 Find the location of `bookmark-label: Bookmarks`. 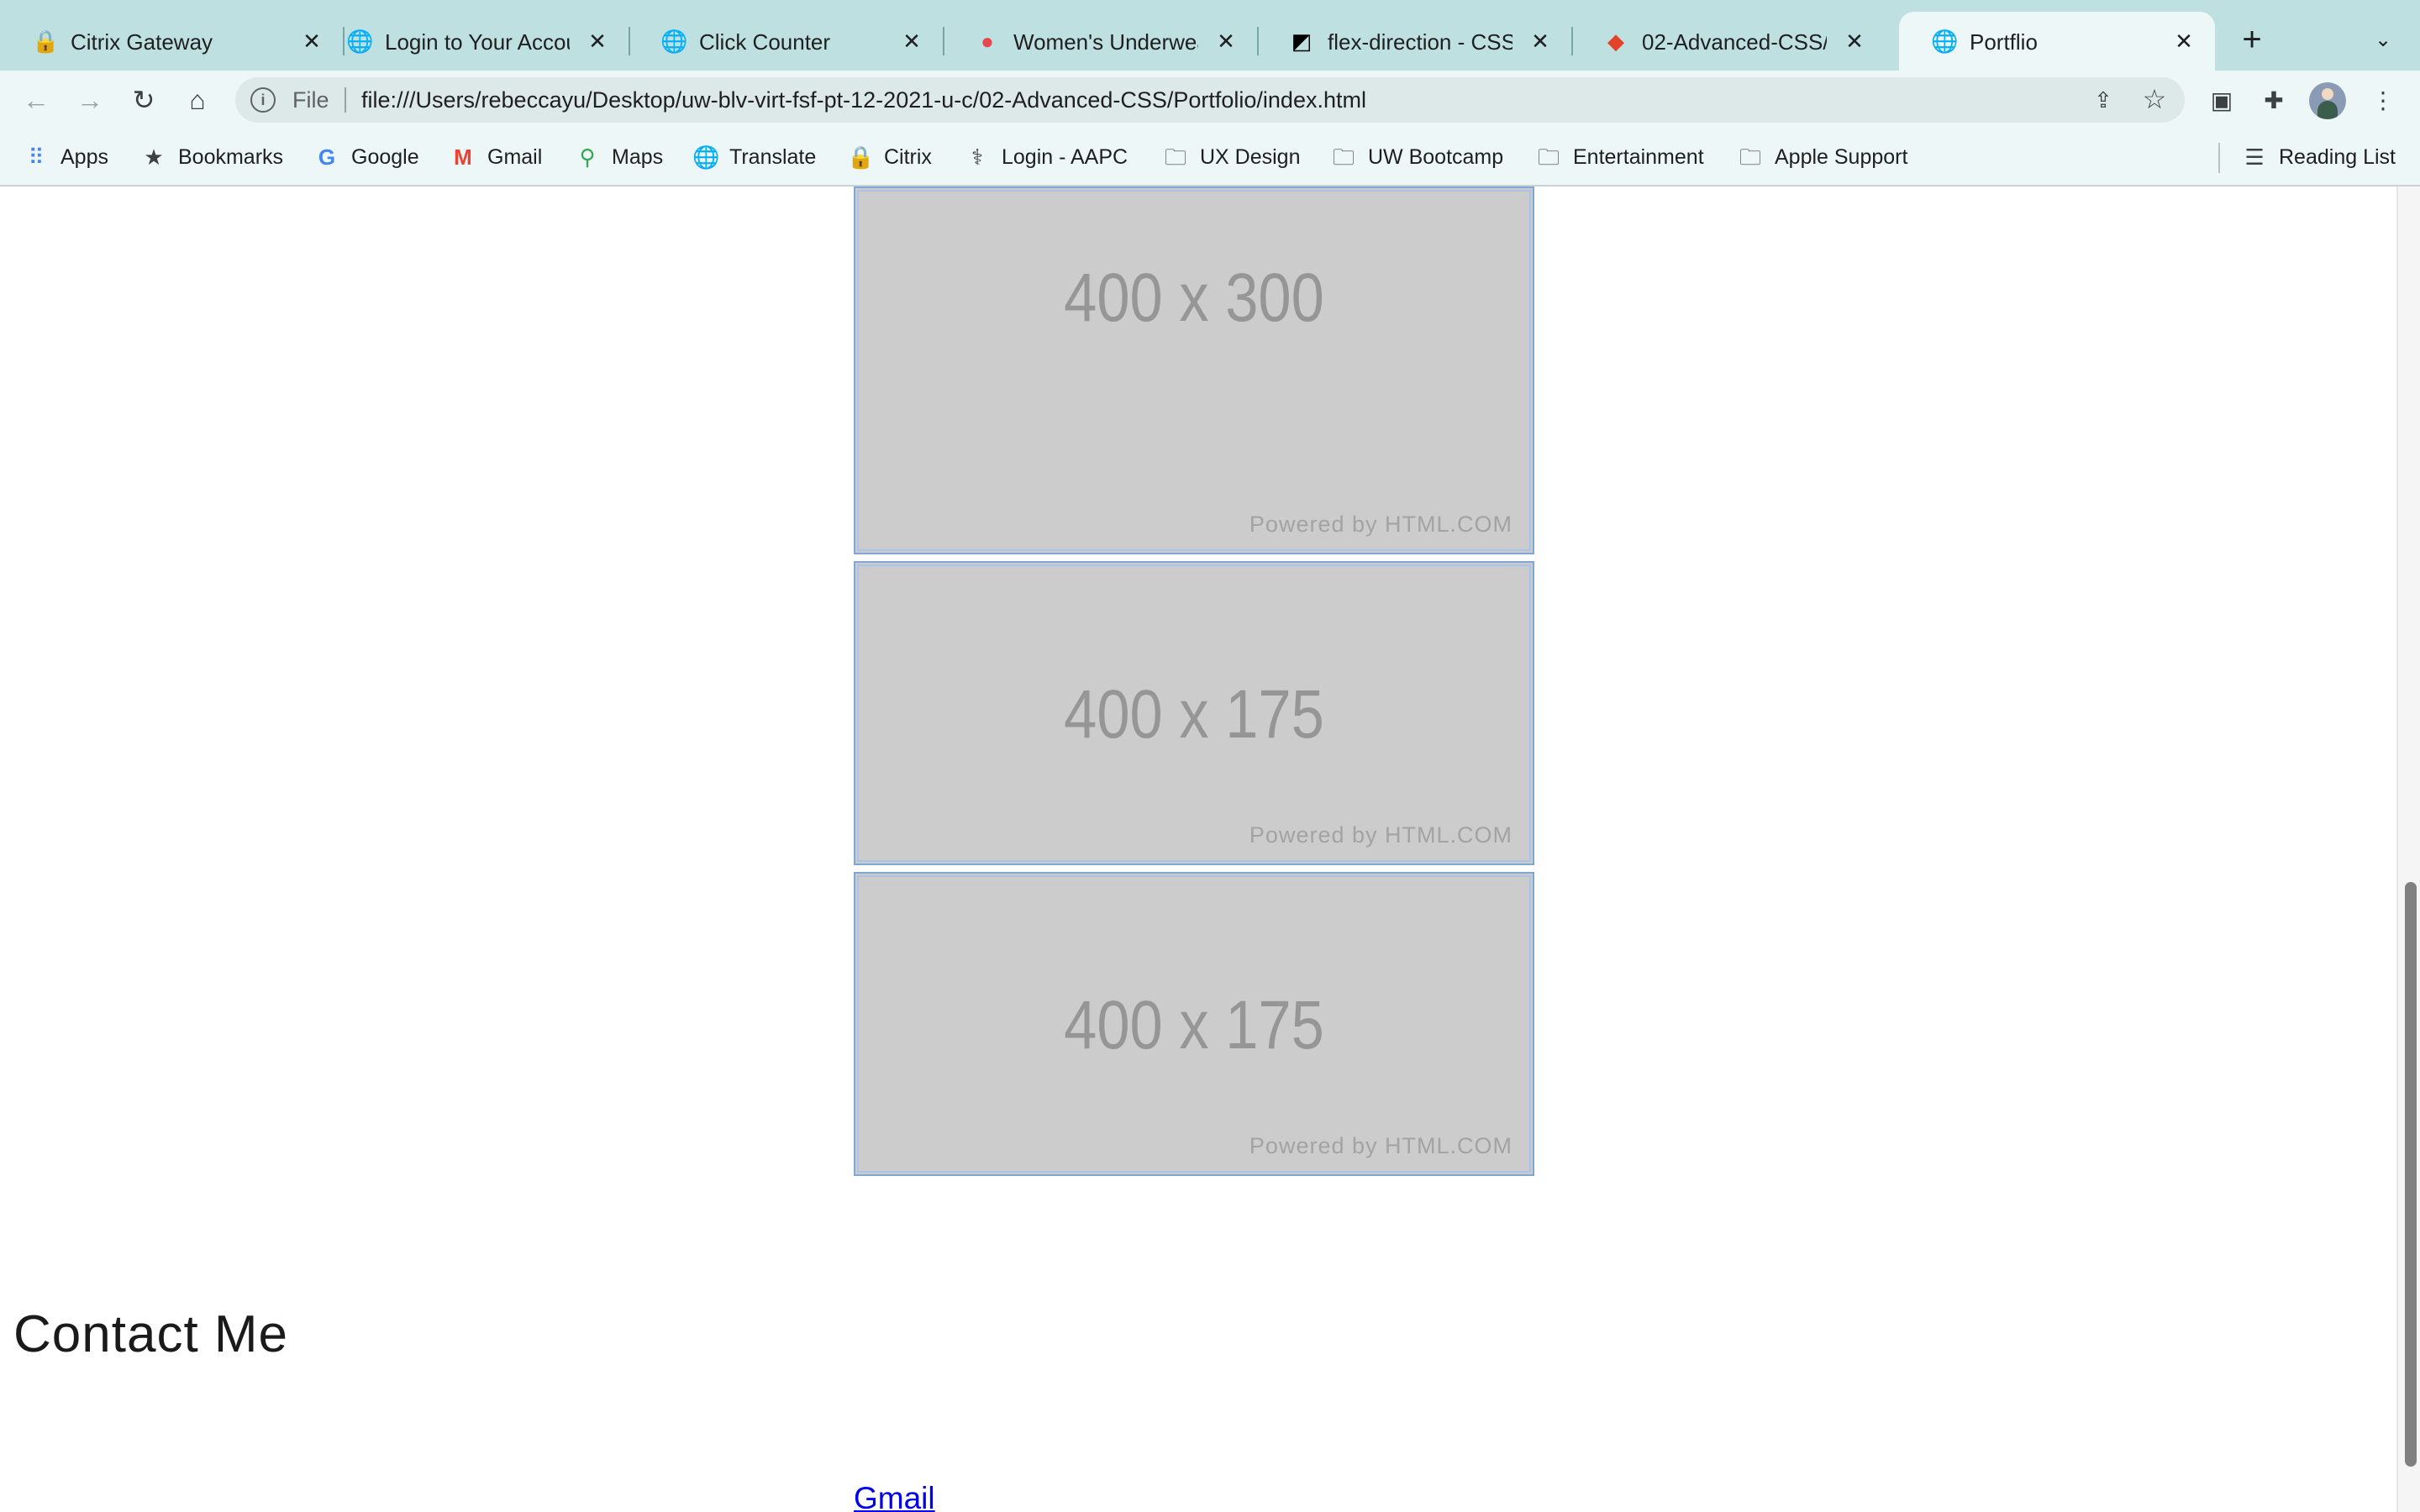

bookmark-label: Bookmarks is located at coordinates (231, 157).